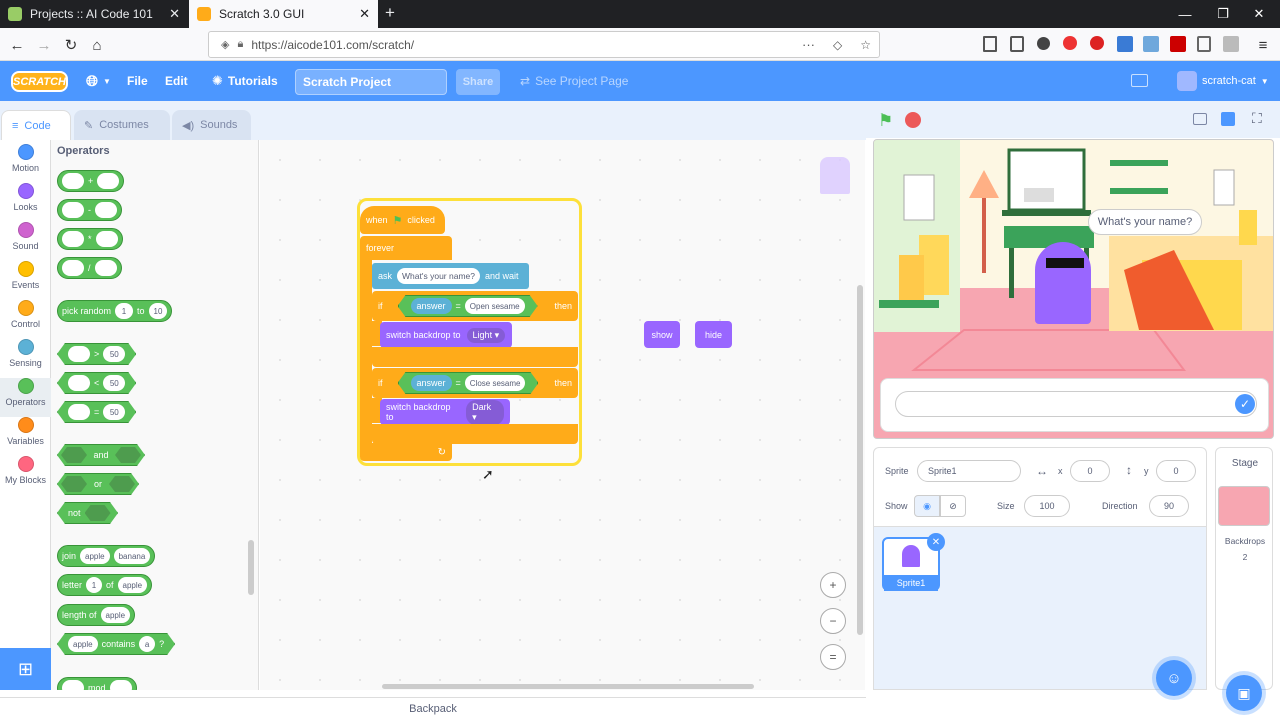 The height and width of the screenshot is (721, 1280). What do you see at coordinates (158, 311) in the screenshot?
I see `random-to-input: 10` at bounding box center [158, 311].